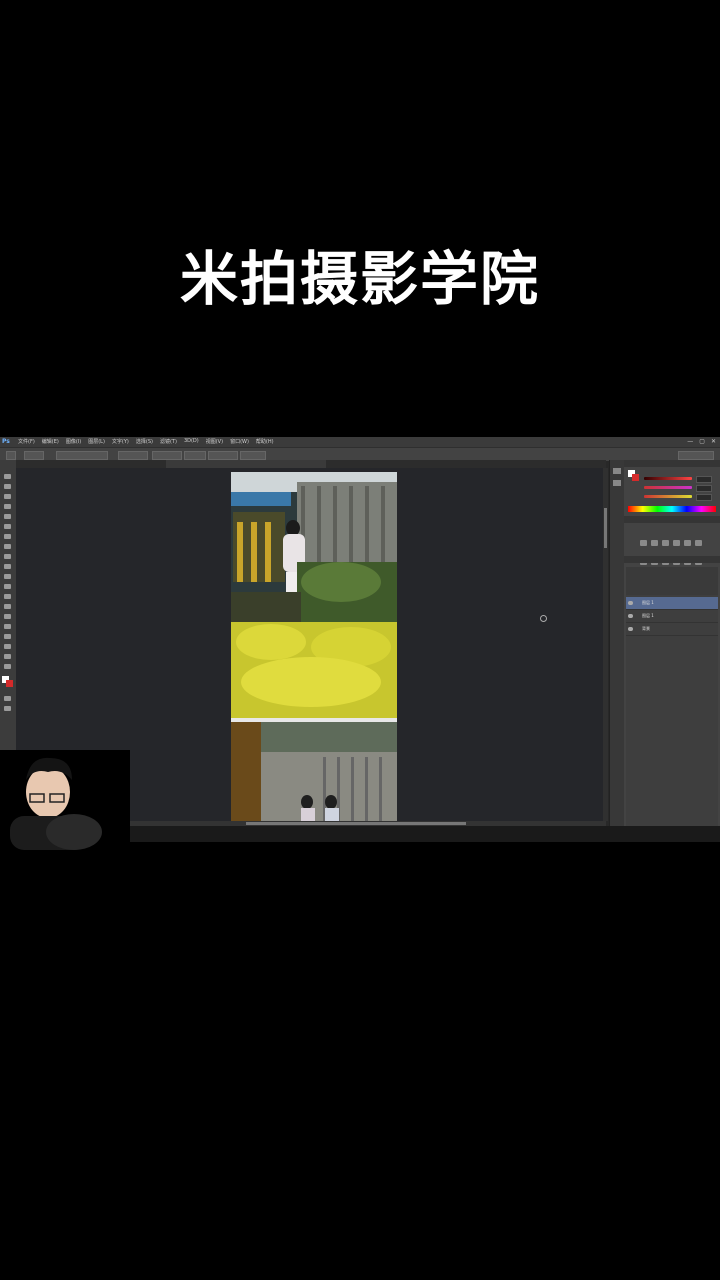 This screenshot has height=1280, width=720. What do you see at coordinates (359, 279) in the screenshot?
I see `video-title: 米拍摄影学院` at bounding box center [359, 279].